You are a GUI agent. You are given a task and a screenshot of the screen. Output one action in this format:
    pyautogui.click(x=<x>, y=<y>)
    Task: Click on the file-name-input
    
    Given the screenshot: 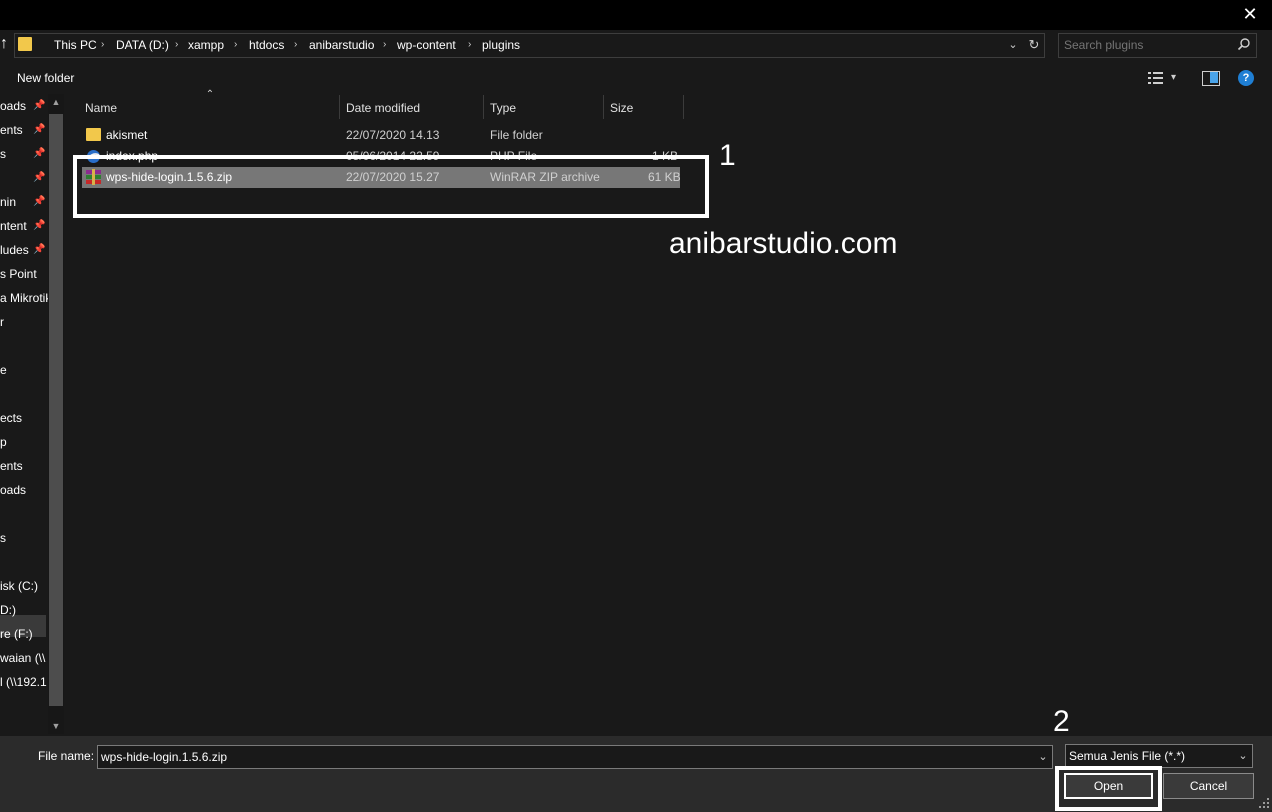 What is the action you would take?
    pyautogui.click(x=561, y=757)
    